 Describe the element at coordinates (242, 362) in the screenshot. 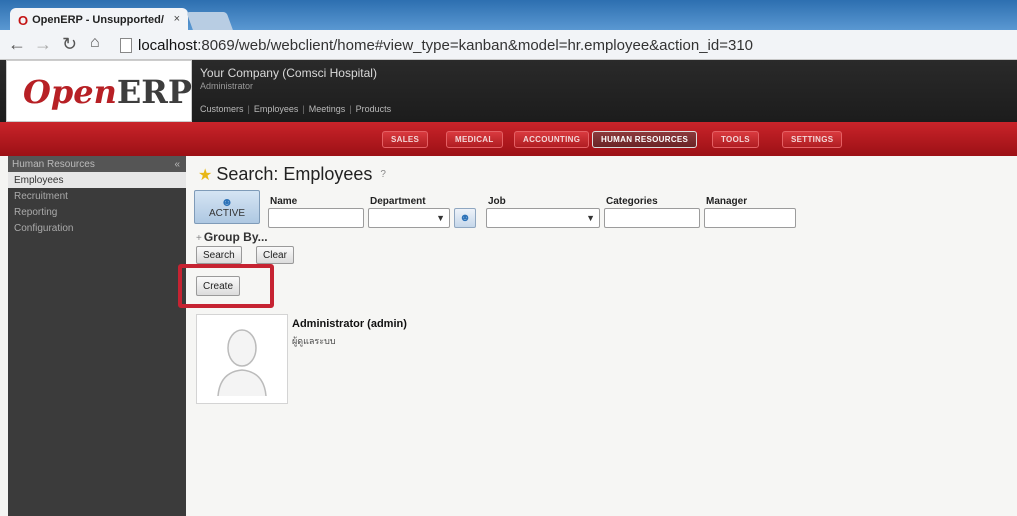

I see `avatar-icon` at that location.